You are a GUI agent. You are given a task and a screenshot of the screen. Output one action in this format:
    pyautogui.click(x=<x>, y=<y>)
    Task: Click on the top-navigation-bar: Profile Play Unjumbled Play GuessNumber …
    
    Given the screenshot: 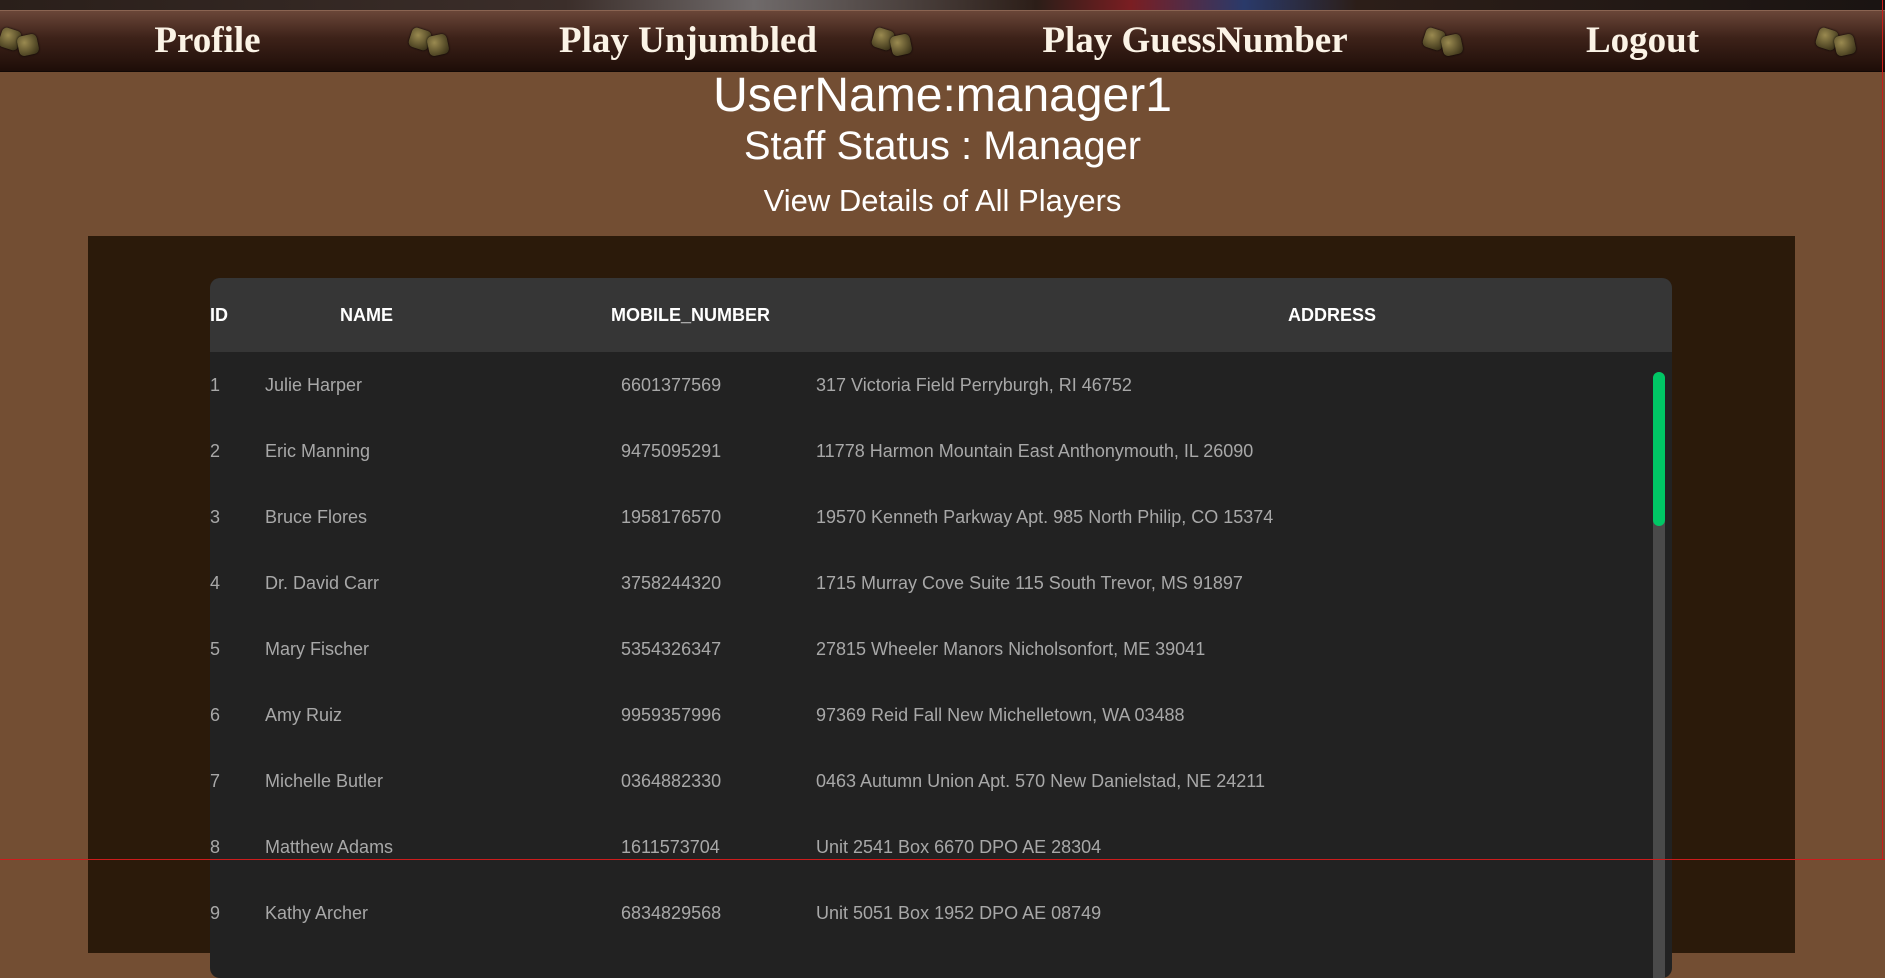 What is the action you would take?
    pyautogui.click(x=942, y=41)
    